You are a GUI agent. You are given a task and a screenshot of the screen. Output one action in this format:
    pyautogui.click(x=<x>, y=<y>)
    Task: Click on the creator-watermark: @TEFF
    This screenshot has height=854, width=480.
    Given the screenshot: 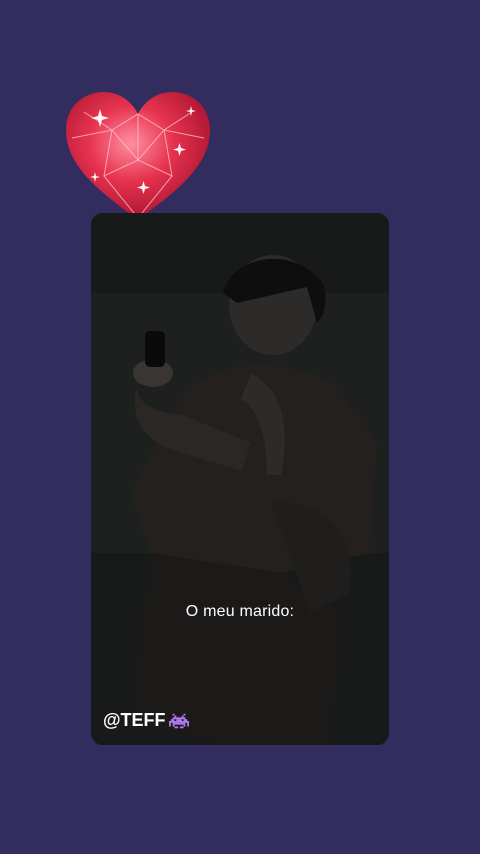 What is the action you would take?
    pyautogui.click(x=146, y=720)
    